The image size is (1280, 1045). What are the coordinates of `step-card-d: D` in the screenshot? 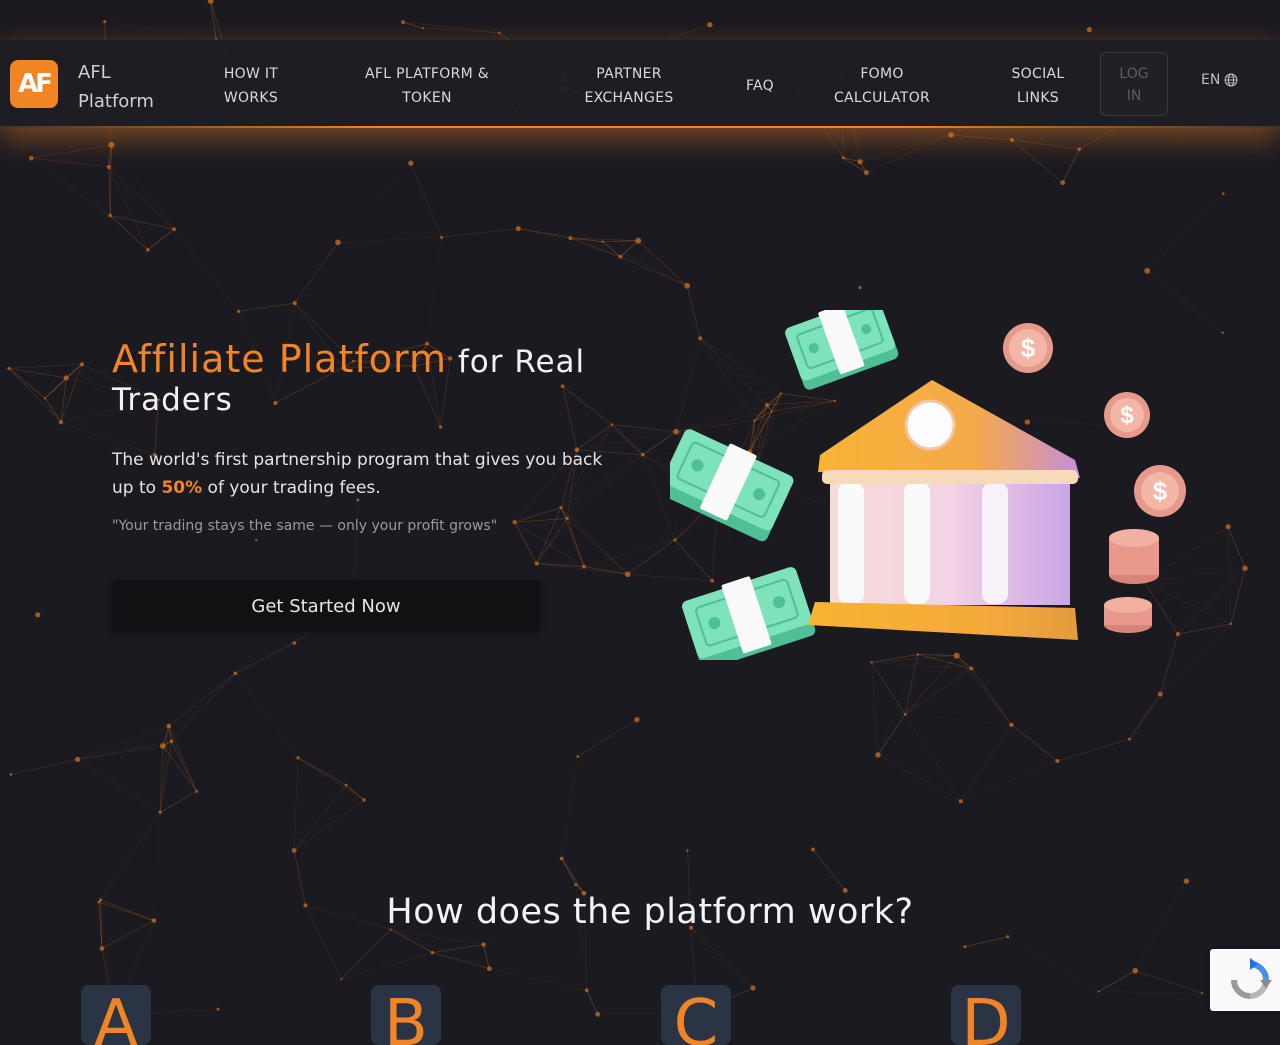 It's located at (986, 1015).